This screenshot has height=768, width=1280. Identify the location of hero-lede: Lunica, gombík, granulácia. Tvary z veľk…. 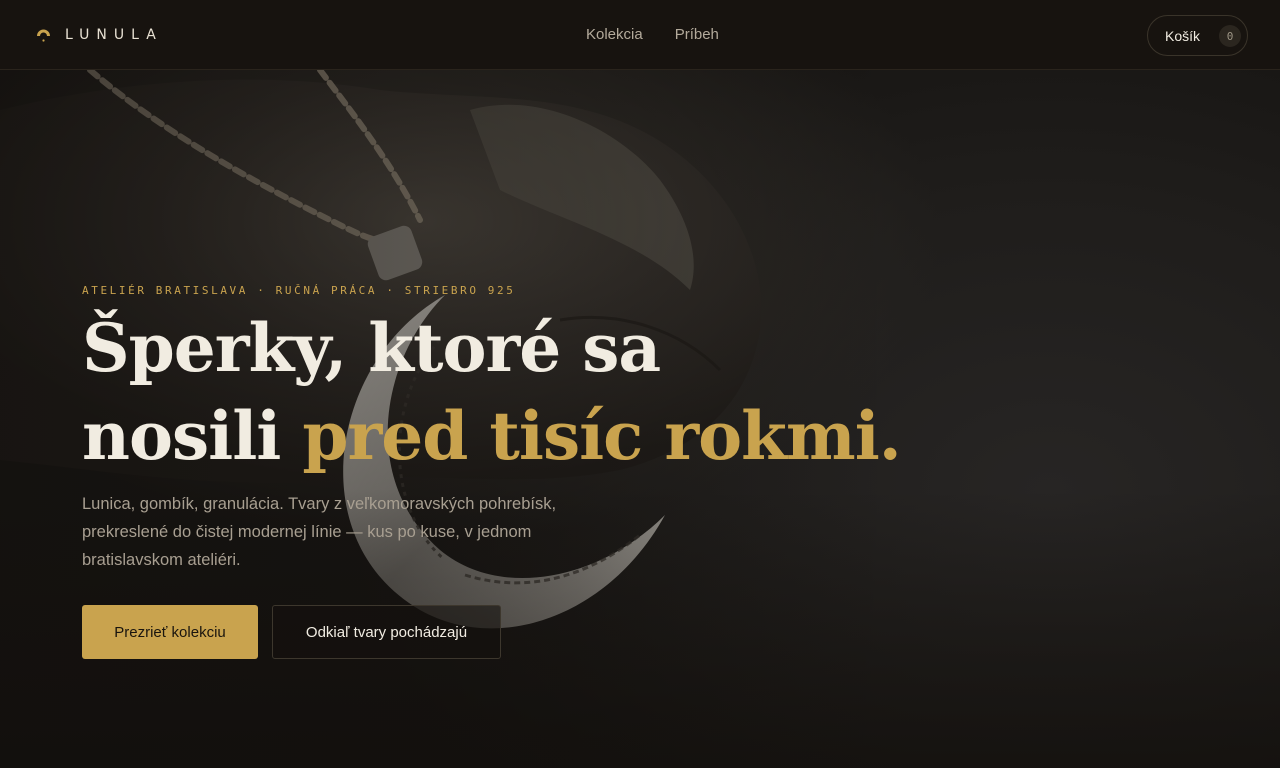
(319, 532).